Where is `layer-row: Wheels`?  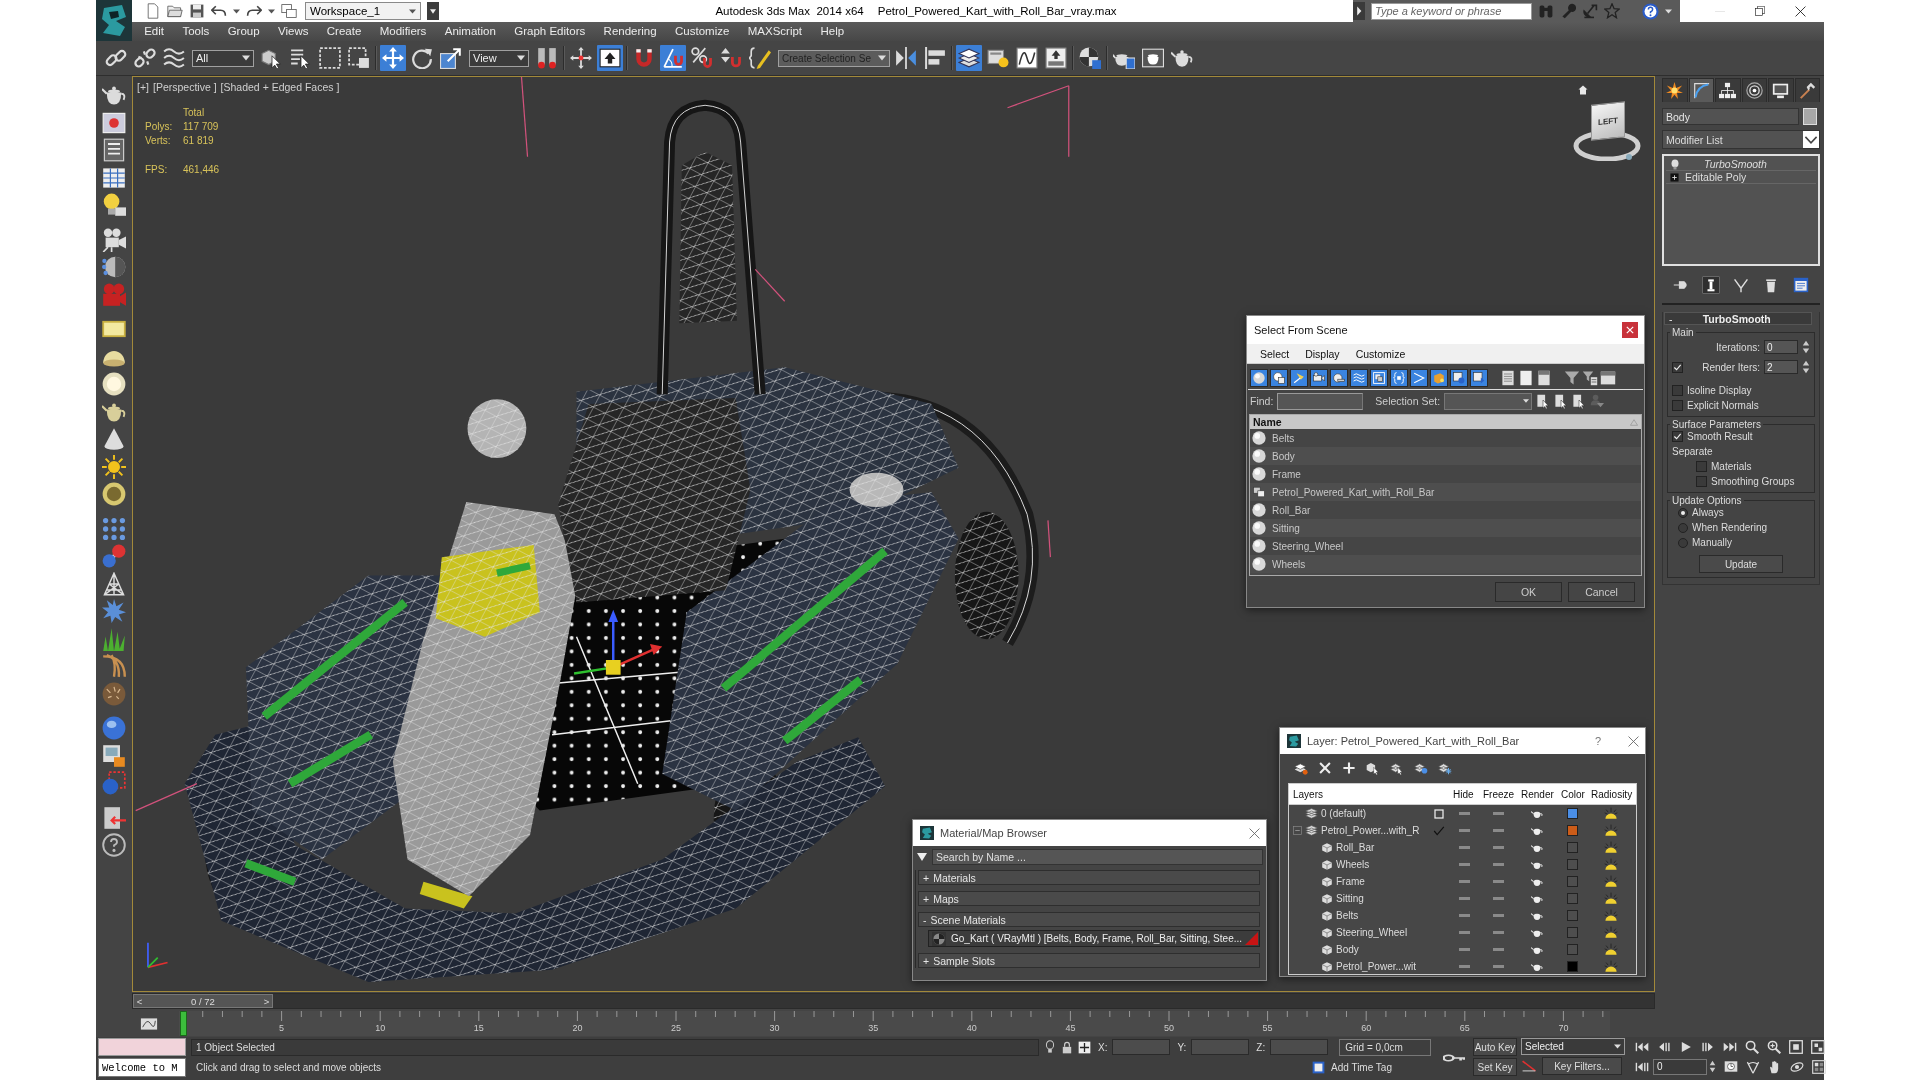
layer-row: Wheels is located at coordinates (1462, 864).